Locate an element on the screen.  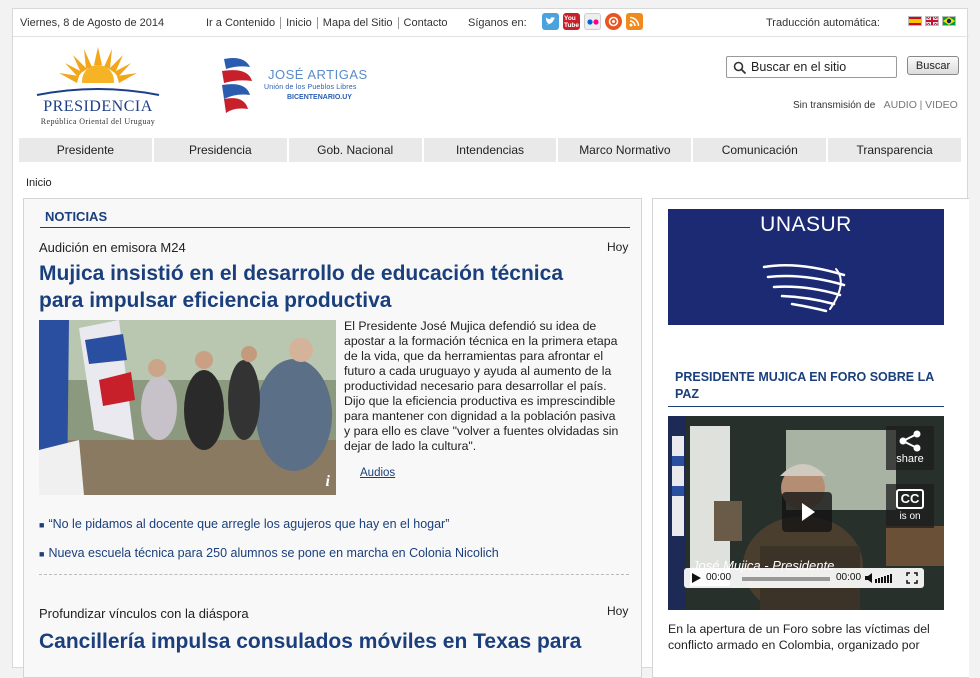
news-photo: i is located at coordinates (187, 407).